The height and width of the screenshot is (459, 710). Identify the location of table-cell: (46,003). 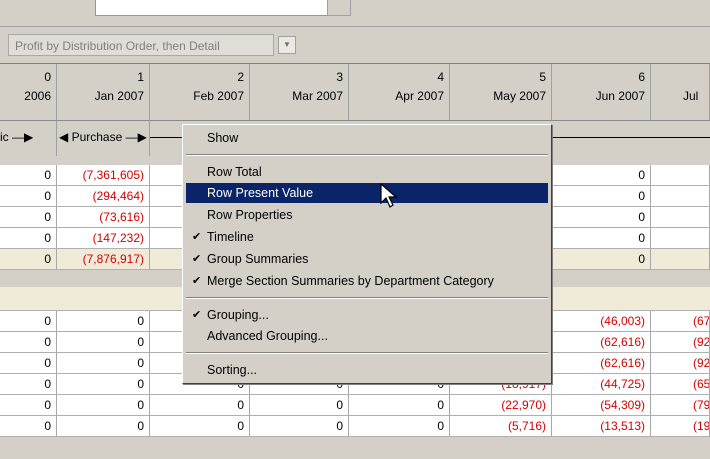
(601, 321).